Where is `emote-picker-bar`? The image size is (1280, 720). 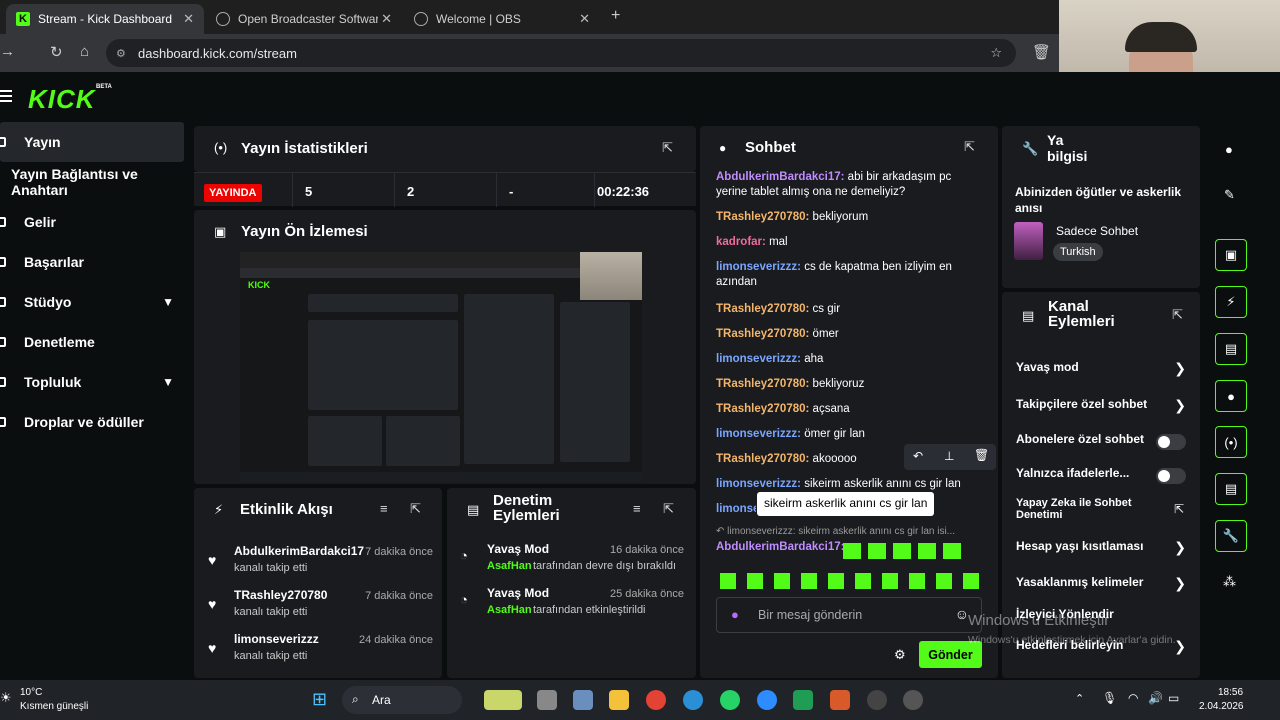
emote-picker-bar is located at coordinates (851, 581).